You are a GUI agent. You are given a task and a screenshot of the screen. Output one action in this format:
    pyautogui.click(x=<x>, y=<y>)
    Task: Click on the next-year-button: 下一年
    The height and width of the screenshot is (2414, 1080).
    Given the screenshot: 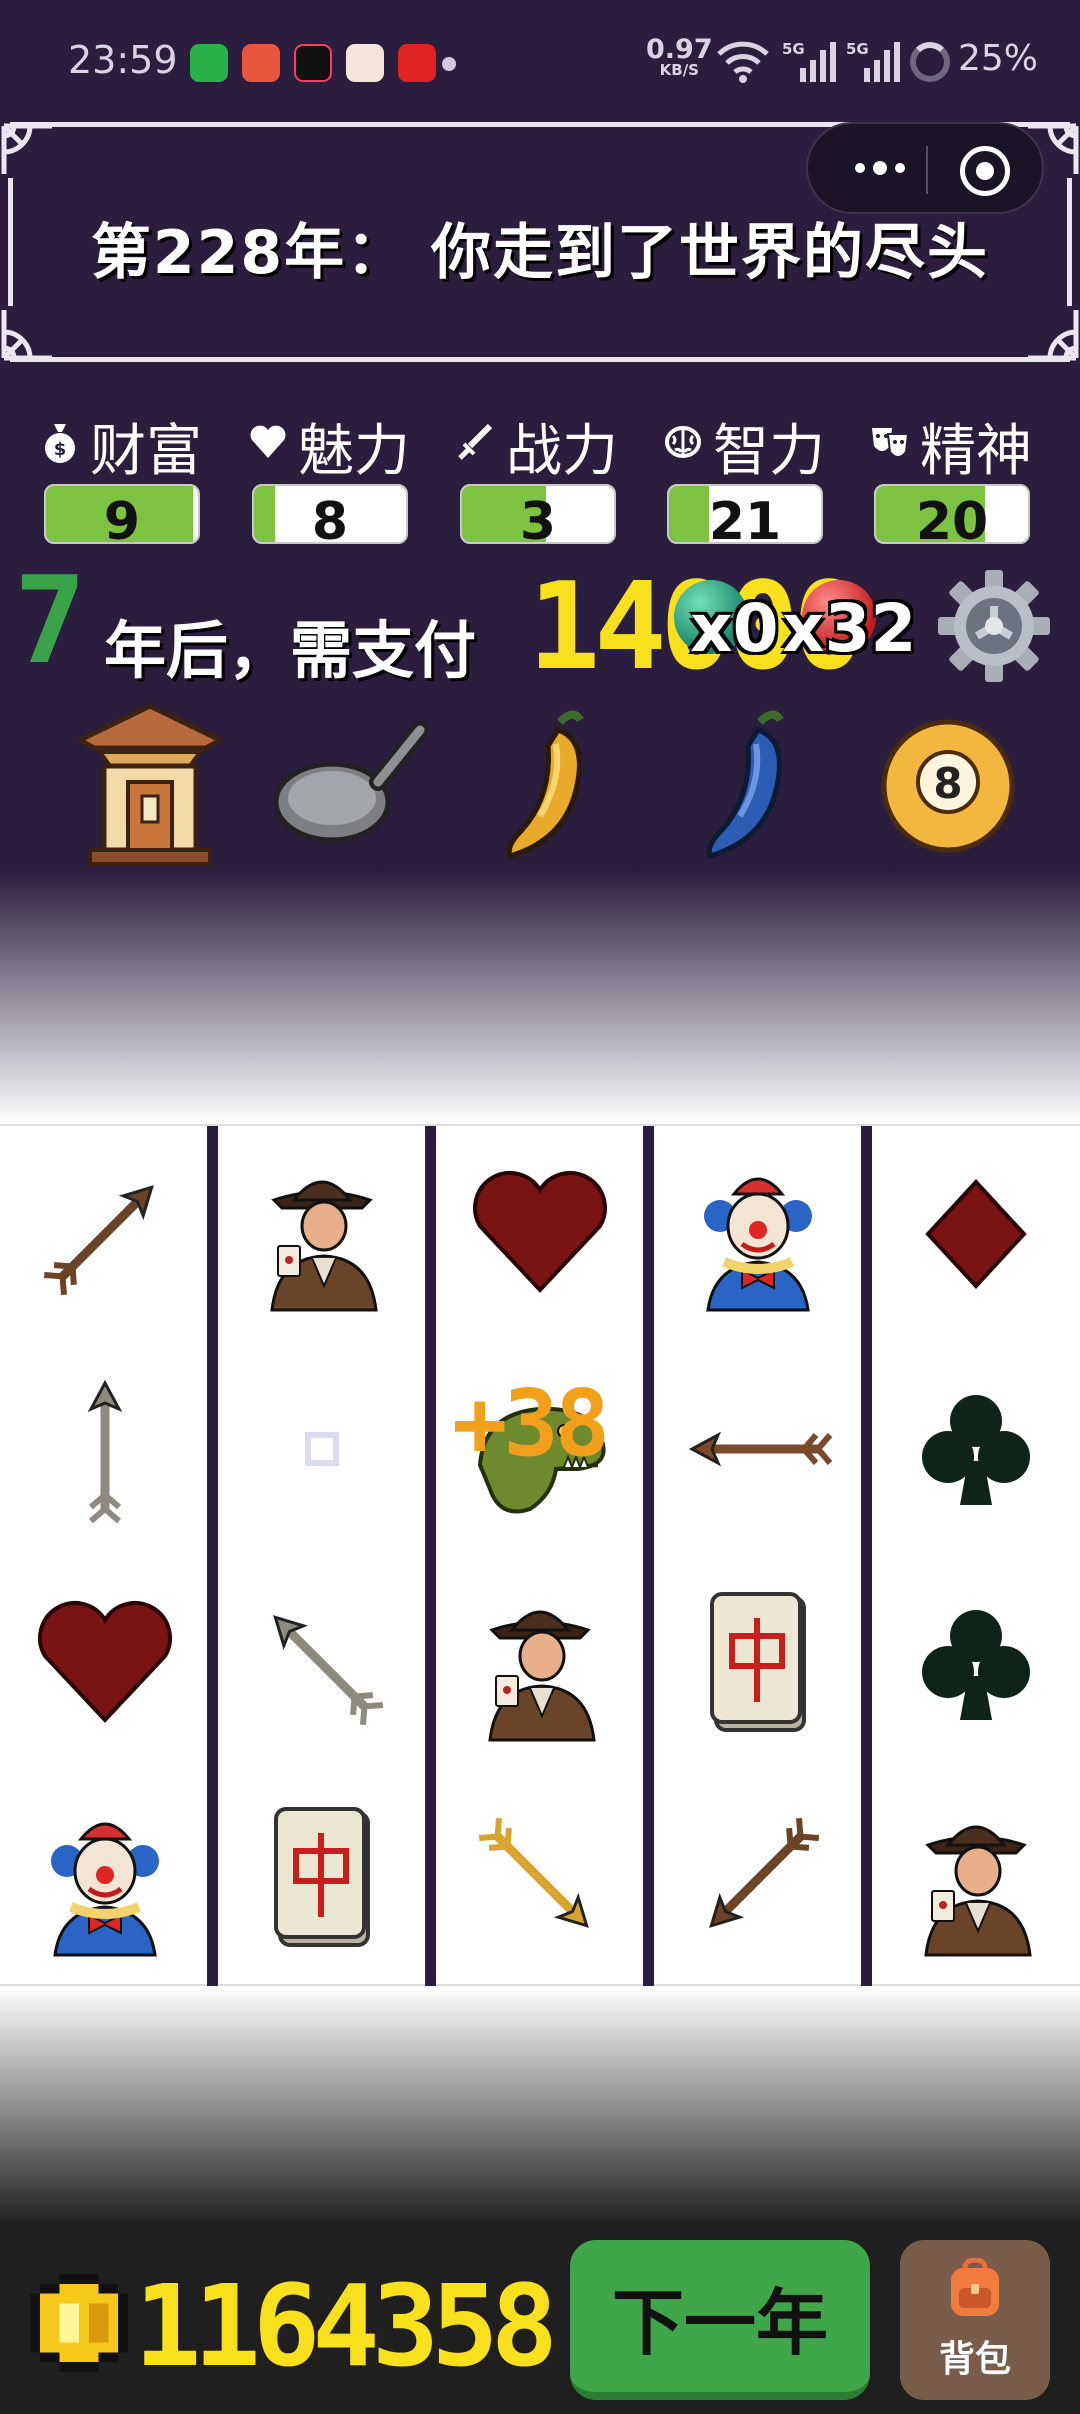 What is the action you would take?
    pyautogui.click(x=720, y=2320)
    